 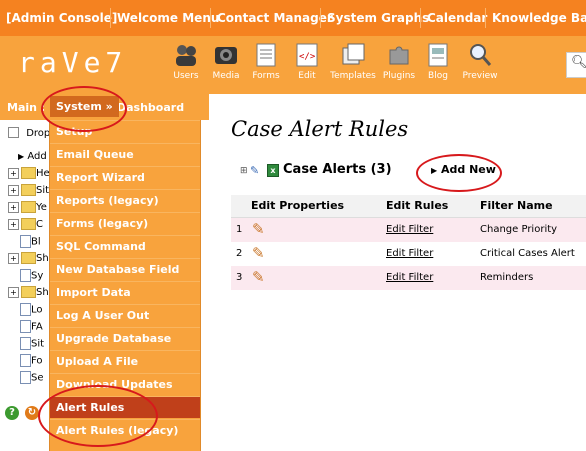 I want to click on table-row: 1 ✎ Edit Filter Change Priority, so click(x=408, y=230).